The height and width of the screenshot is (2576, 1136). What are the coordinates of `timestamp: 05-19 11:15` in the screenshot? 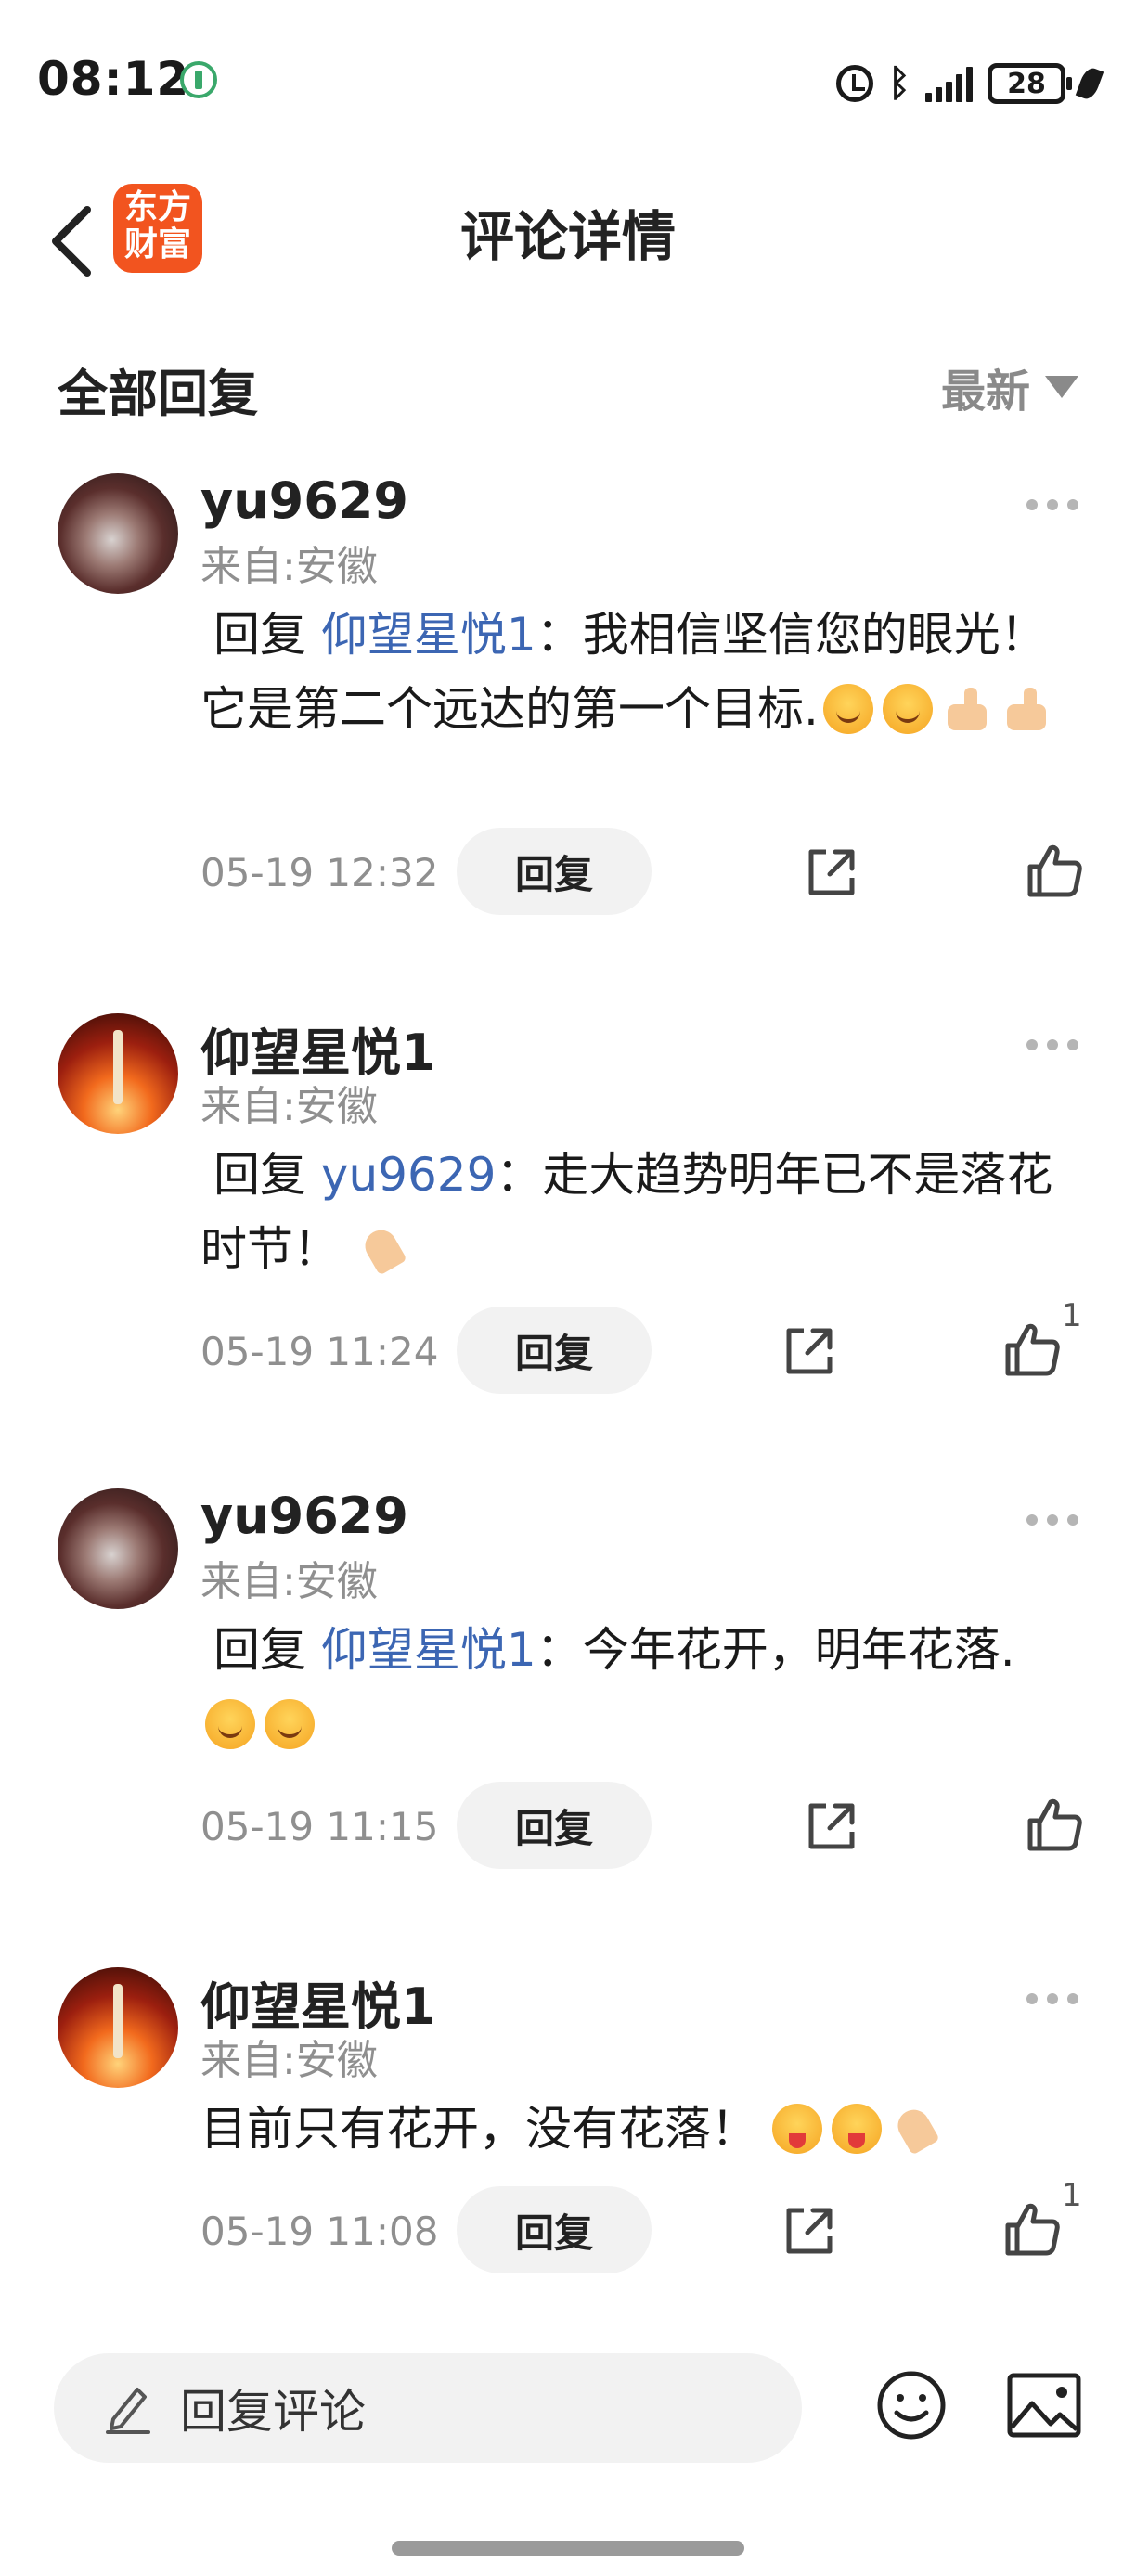 It's located at (319, 1826).